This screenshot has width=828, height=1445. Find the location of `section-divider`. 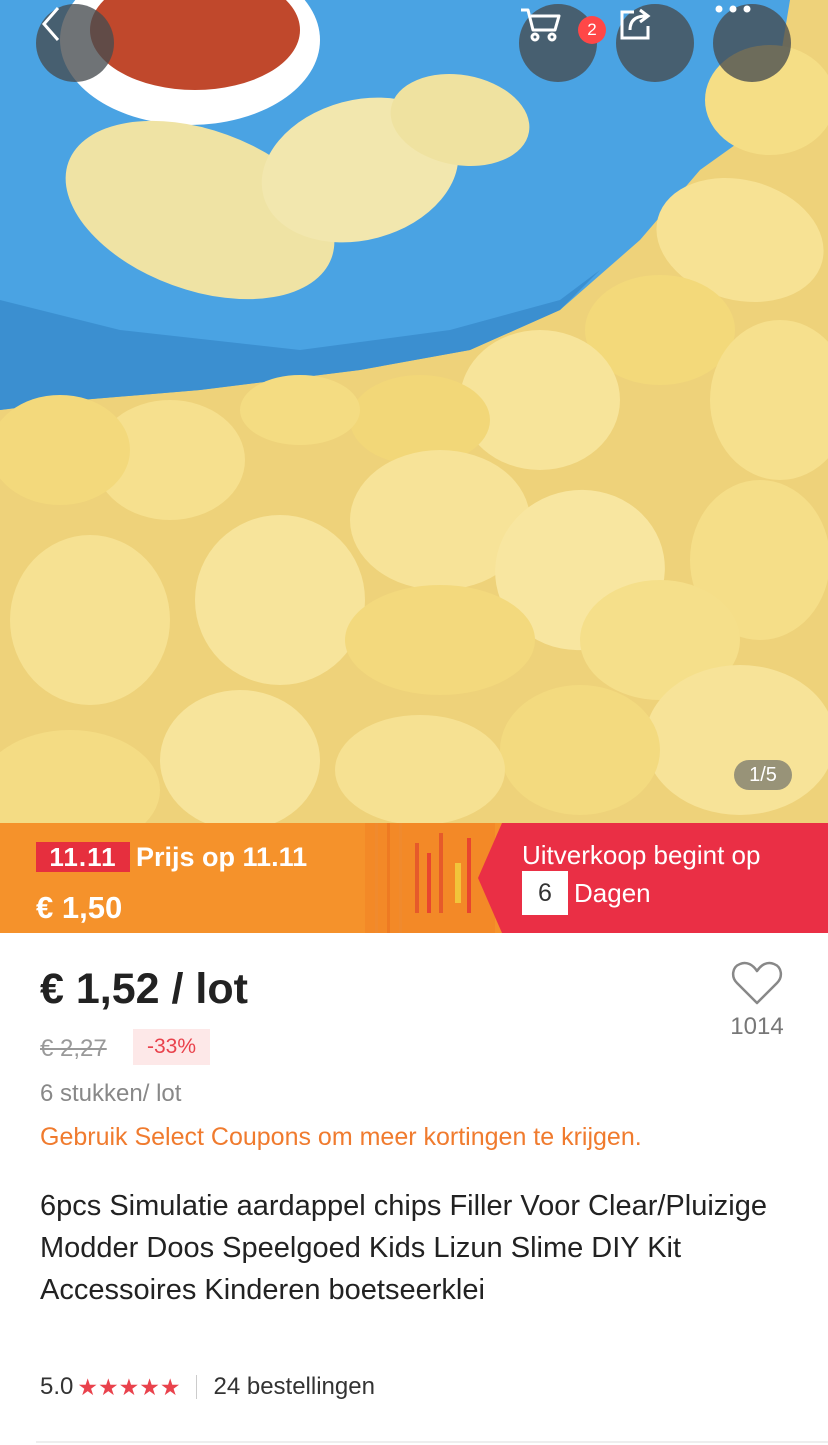

section-divider is located at coordinates (432, 1442).